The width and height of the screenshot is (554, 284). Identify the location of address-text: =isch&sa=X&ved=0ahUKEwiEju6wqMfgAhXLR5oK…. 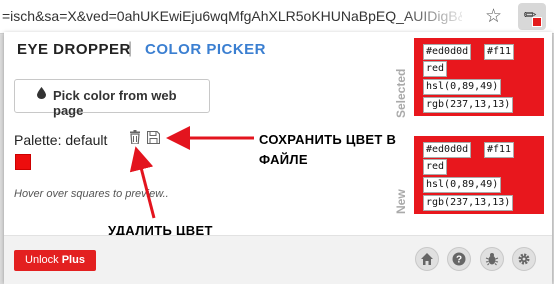
(232, 16).